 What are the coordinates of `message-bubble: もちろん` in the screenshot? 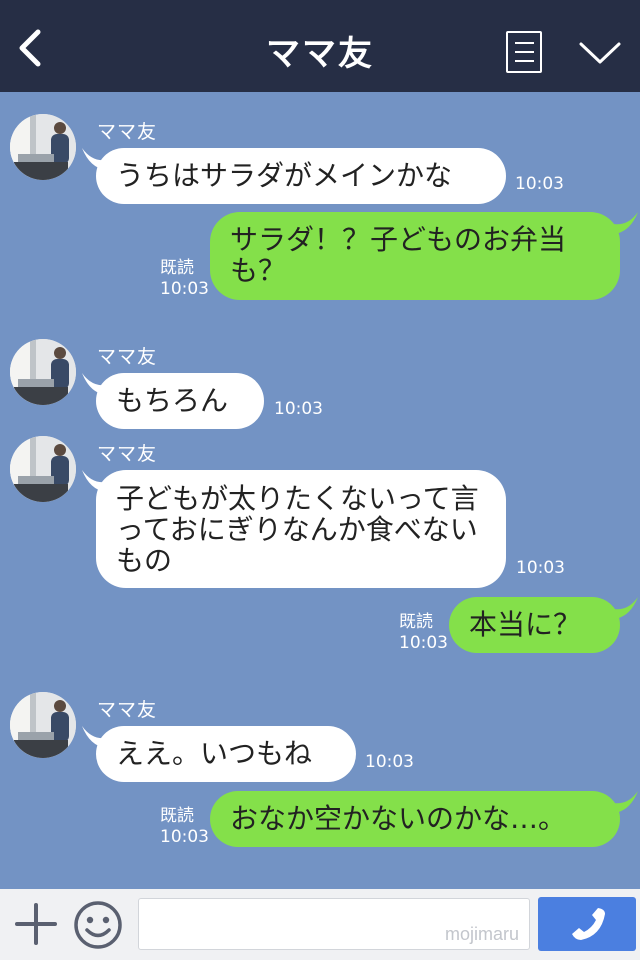 It's located at (180, 401).